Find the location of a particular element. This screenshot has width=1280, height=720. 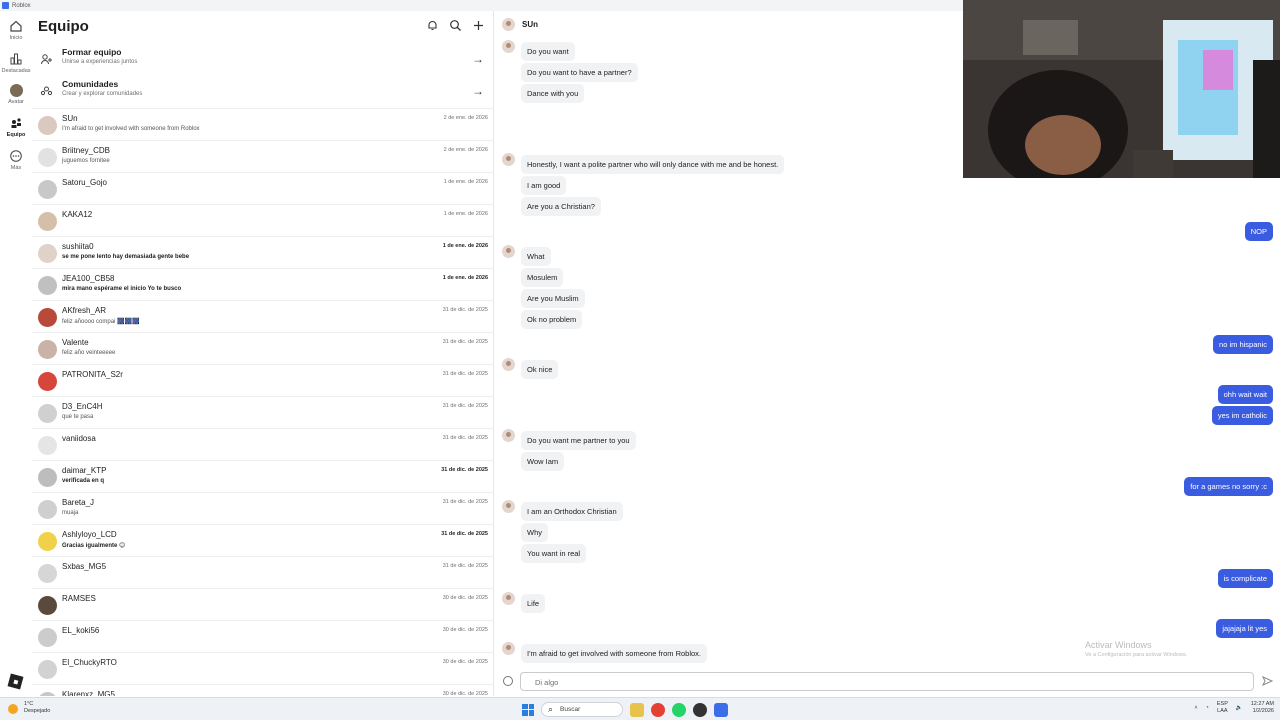

incoming-message: Wow Iam is located at coordinates (543, 461).